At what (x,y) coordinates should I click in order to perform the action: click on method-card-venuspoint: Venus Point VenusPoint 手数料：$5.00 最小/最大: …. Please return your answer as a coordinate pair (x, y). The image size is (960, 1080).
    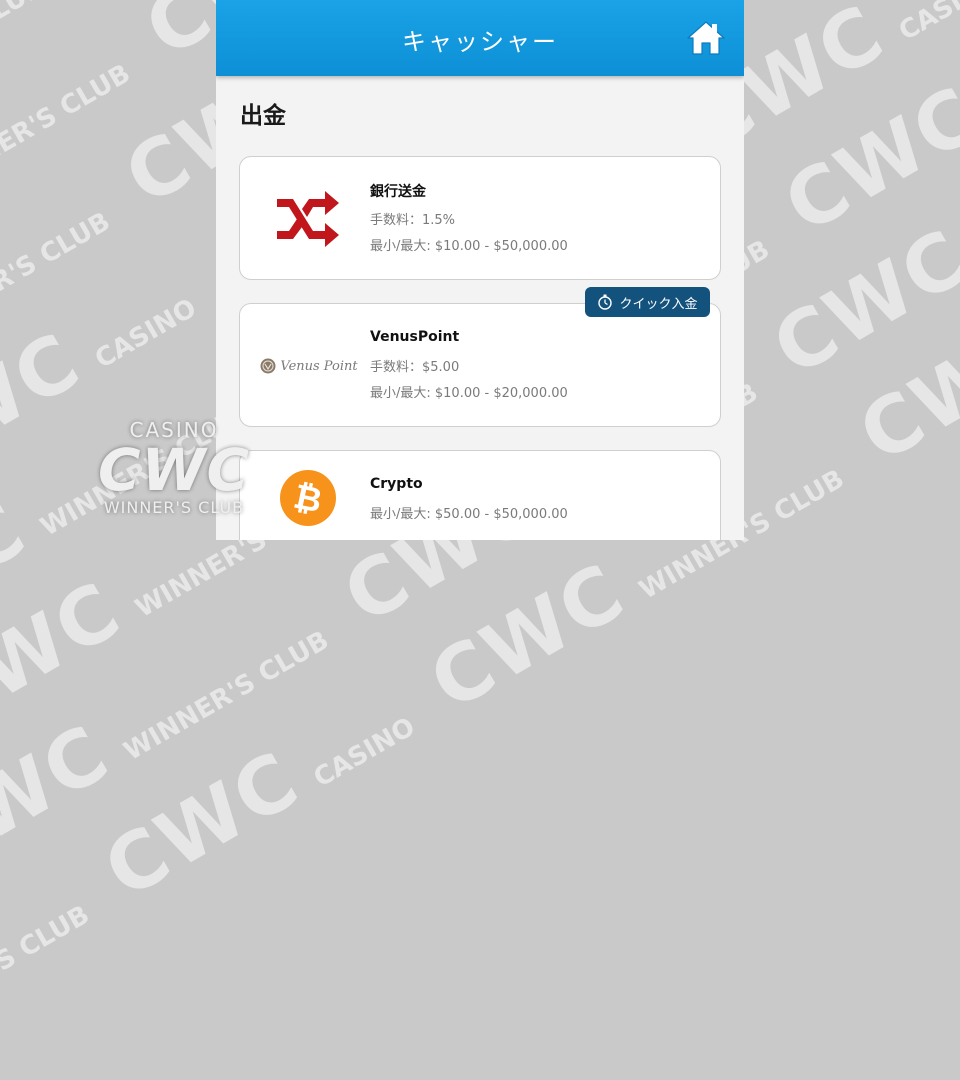
    Looking at the image, I should click on (480, 365).